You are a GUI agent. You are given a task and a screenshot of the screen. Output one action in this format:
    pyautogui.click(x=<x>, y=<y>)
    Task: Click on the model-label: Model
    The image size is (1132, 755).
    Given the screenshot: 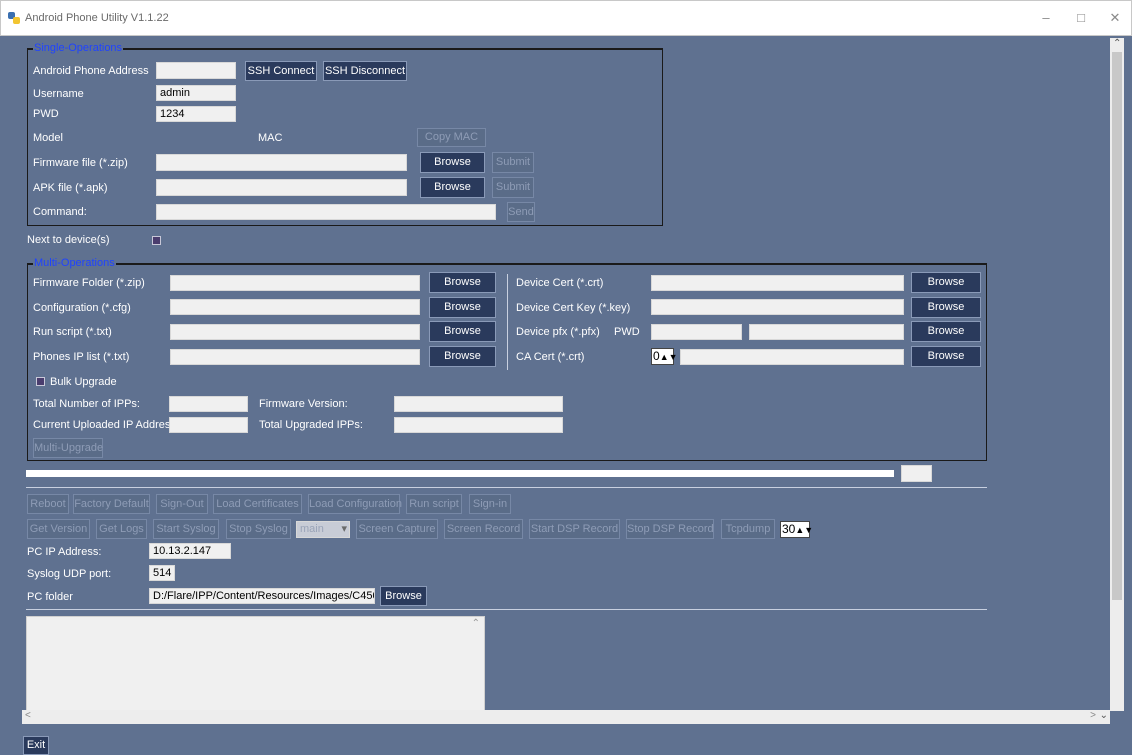 What is the action you would take?
    pyautogui.click(x=48, y=138)
    